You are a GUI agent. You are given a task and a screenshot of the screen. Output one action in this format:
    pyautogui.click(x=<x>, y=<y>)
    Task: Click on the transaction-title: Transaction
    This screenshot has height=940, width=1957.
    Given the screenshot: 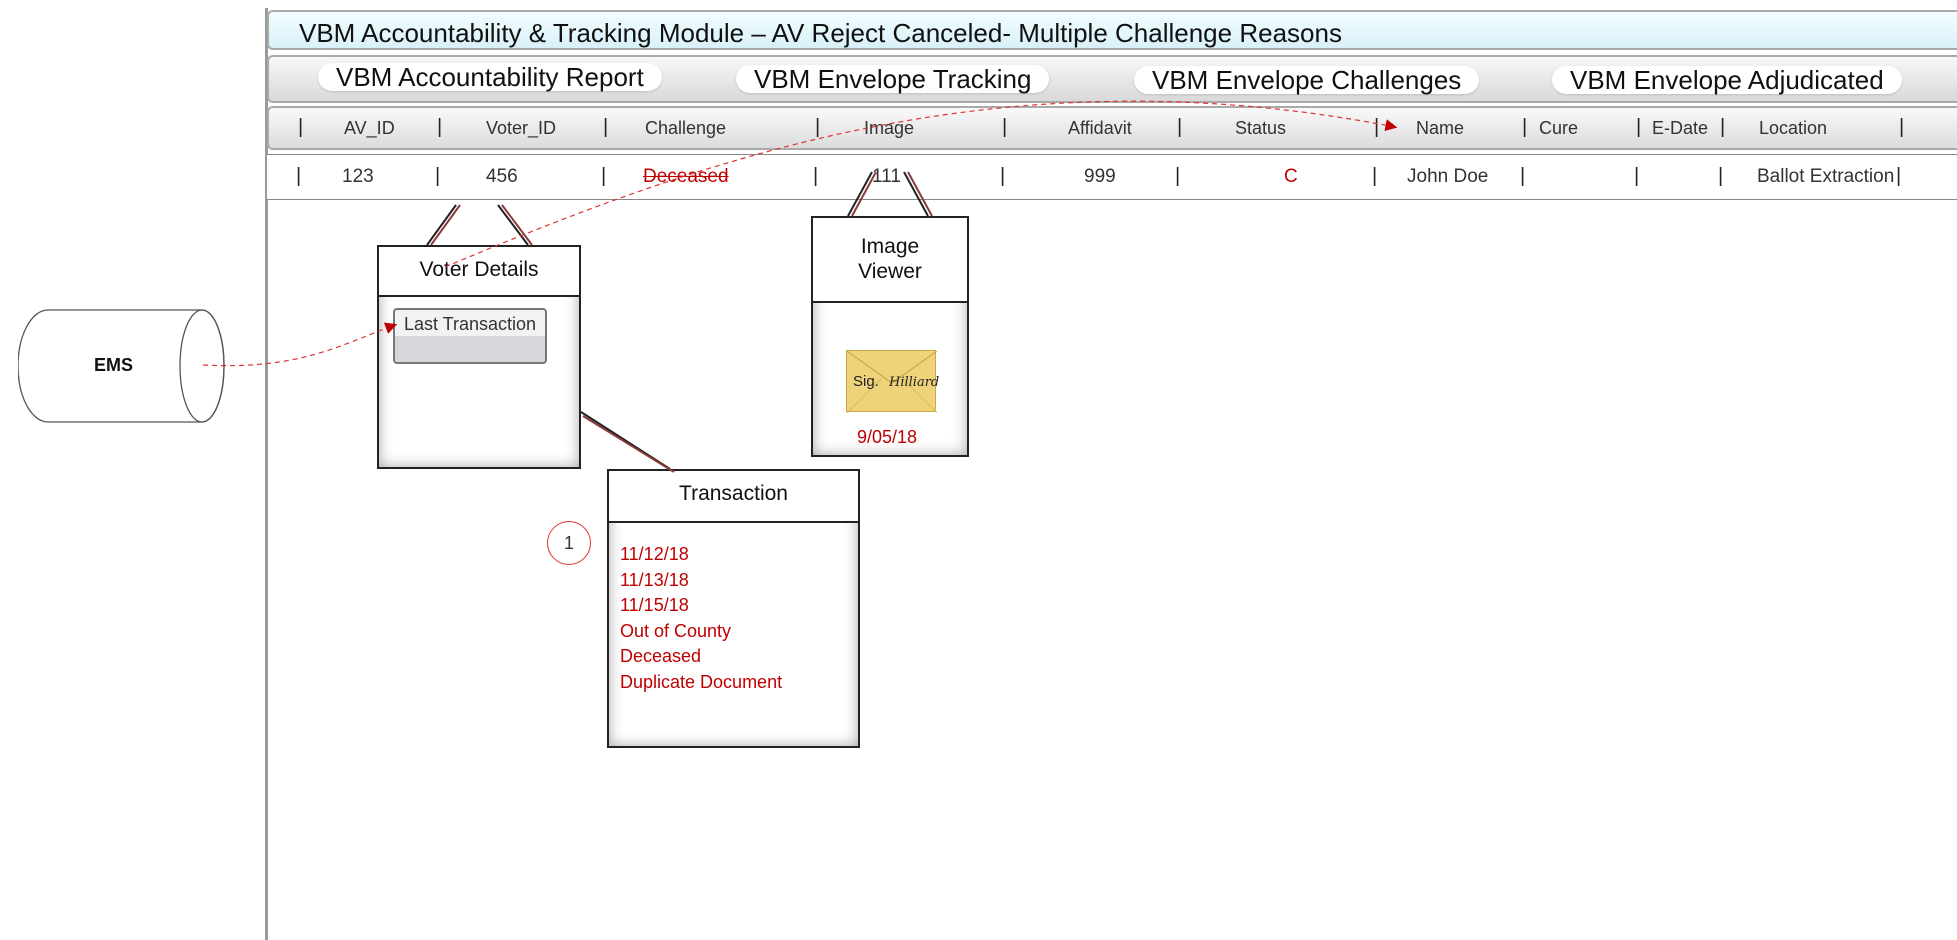 What is the action you would take?
    pyautogui.click(x=733, y=497)
    